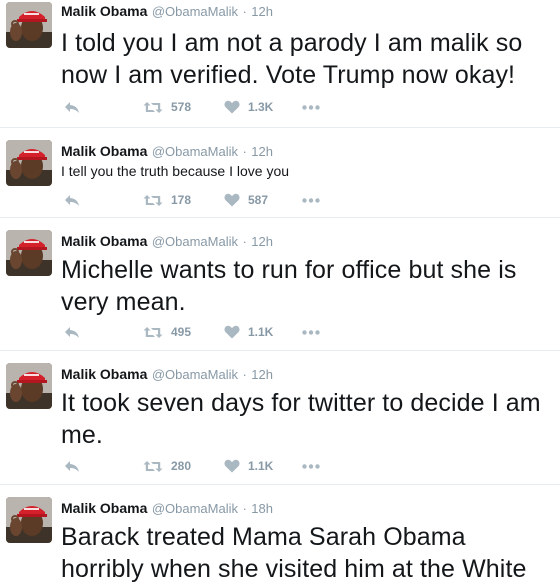 The width and height of the screenshot is (560, 582). What do you see at coordinates (167, 466) in the screenshot?
I see `retweet-button: 280` at bounding box center [167, 466].